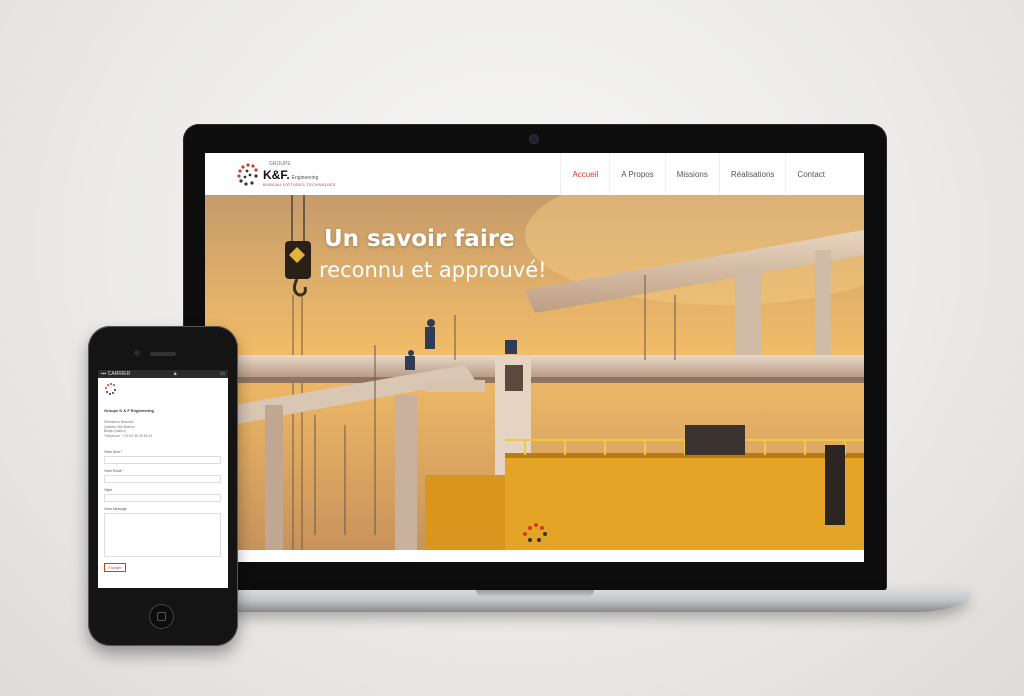 Image resolution: width=1024 pixels, height=696 pixels. Describe the element at coordinates (111, 389) in the screenshot. I see `mobile-logo-icon` at that location.